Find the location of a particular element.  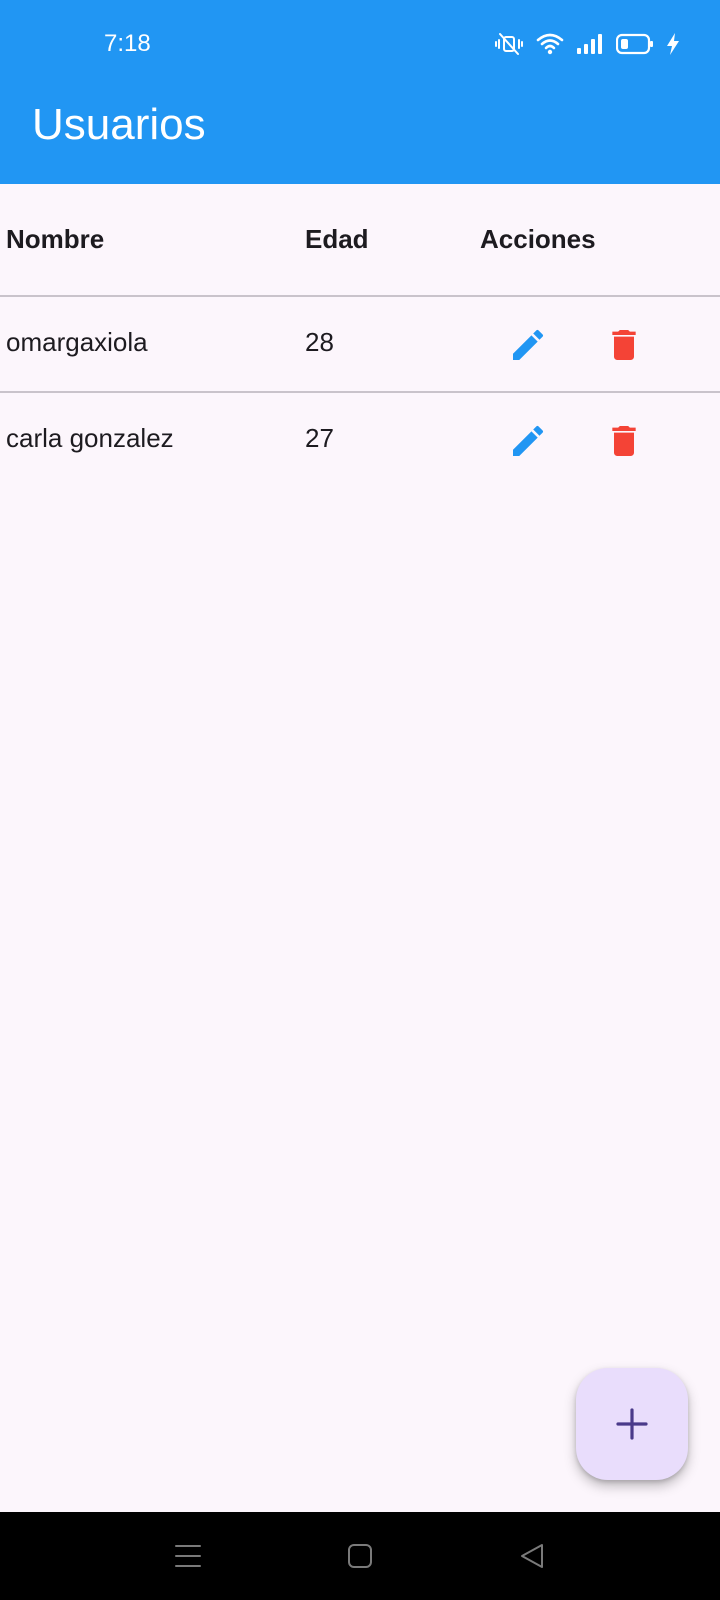

user-age: 27 is located at coordinates (319, 438).